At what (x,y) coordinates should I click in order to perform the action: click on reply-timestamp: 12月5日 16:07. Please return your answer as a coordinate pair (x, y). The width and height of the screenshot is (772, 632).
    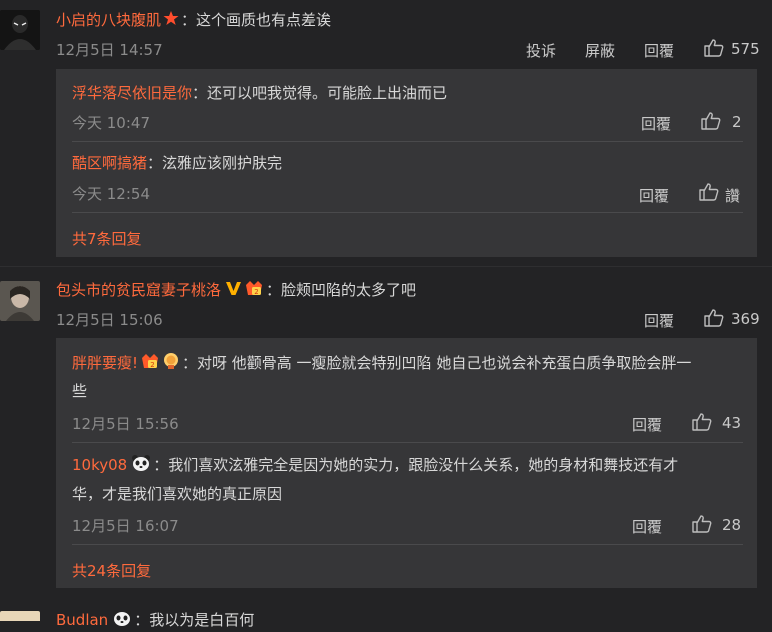
    Looking at the image, I should click on (125, 526).